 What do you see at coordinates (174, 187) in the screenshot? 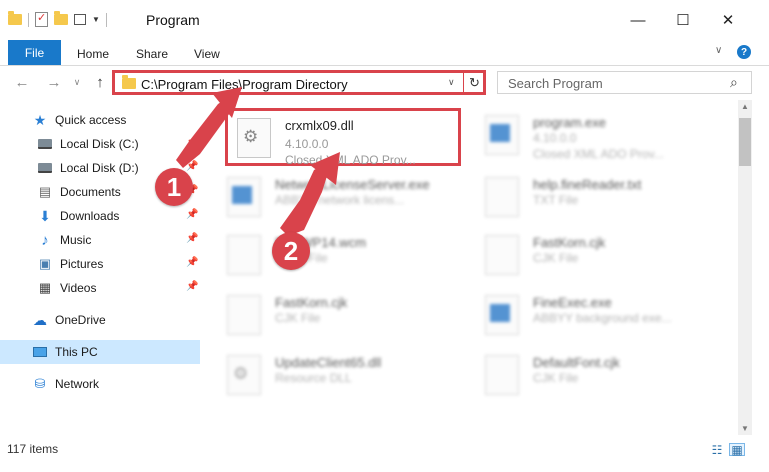
I see `step-1-badge: 1` at bounding box center [174, 187].